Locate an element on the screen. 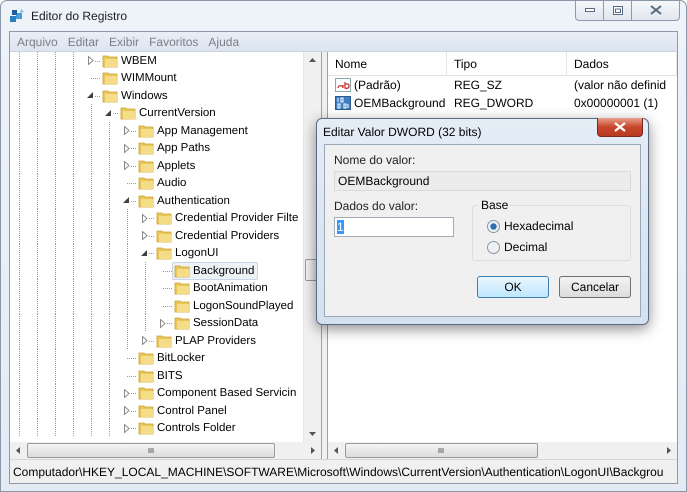 The image size is (687, 492). string-value-icon is located at coordinates (343, 85).